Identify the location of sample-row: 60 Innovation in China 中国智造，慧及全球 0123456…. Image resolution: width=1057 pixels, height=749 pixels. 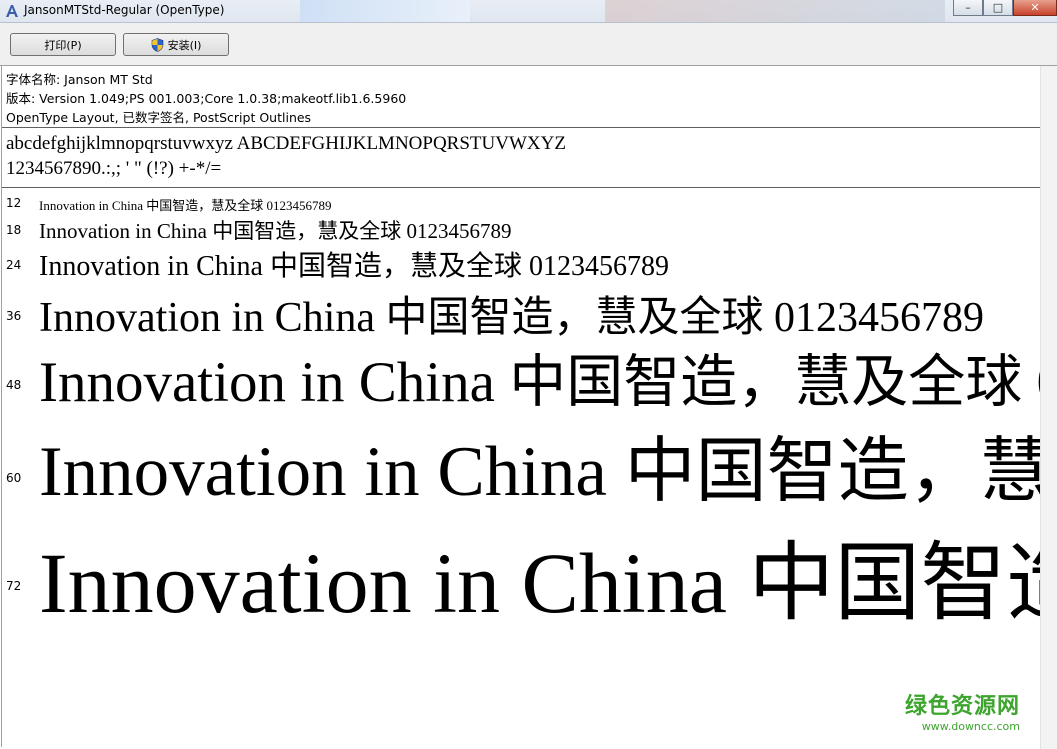
(522, 458).